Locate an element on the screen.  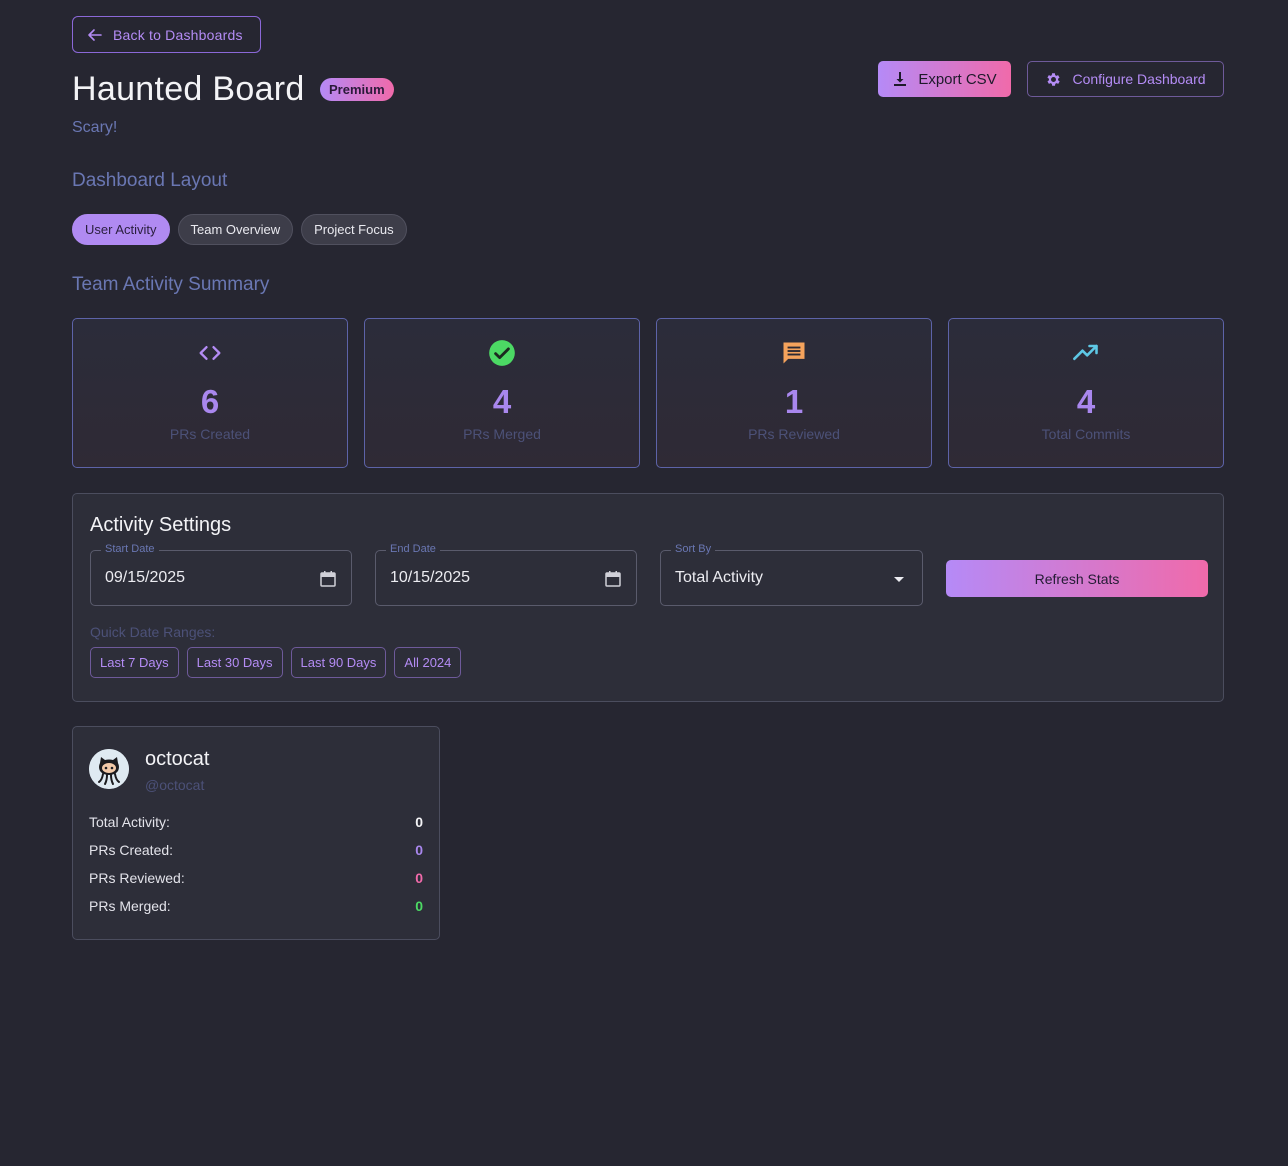
metric-prs-merged: PRs Merged: 0 is located at coordinates (256, 906).